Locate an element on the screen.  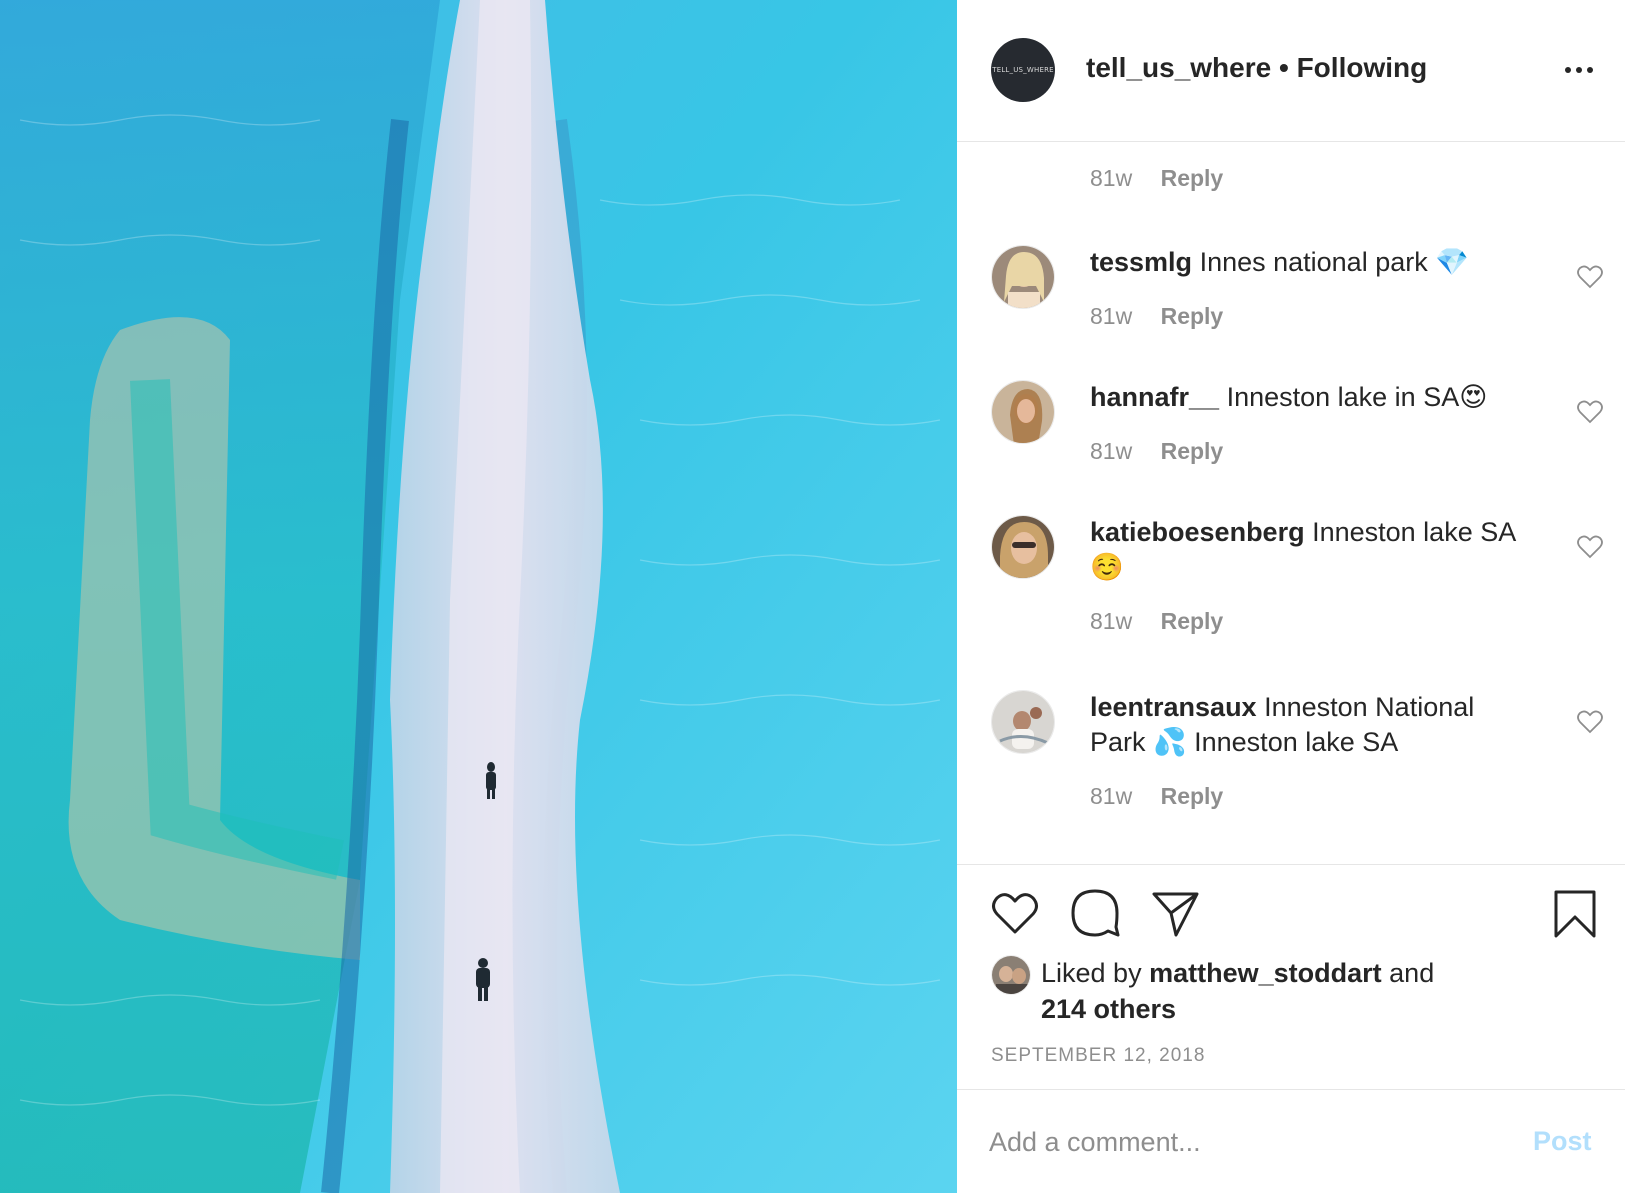
post-comment-button: Post is located at coordinates (1562, 1141).